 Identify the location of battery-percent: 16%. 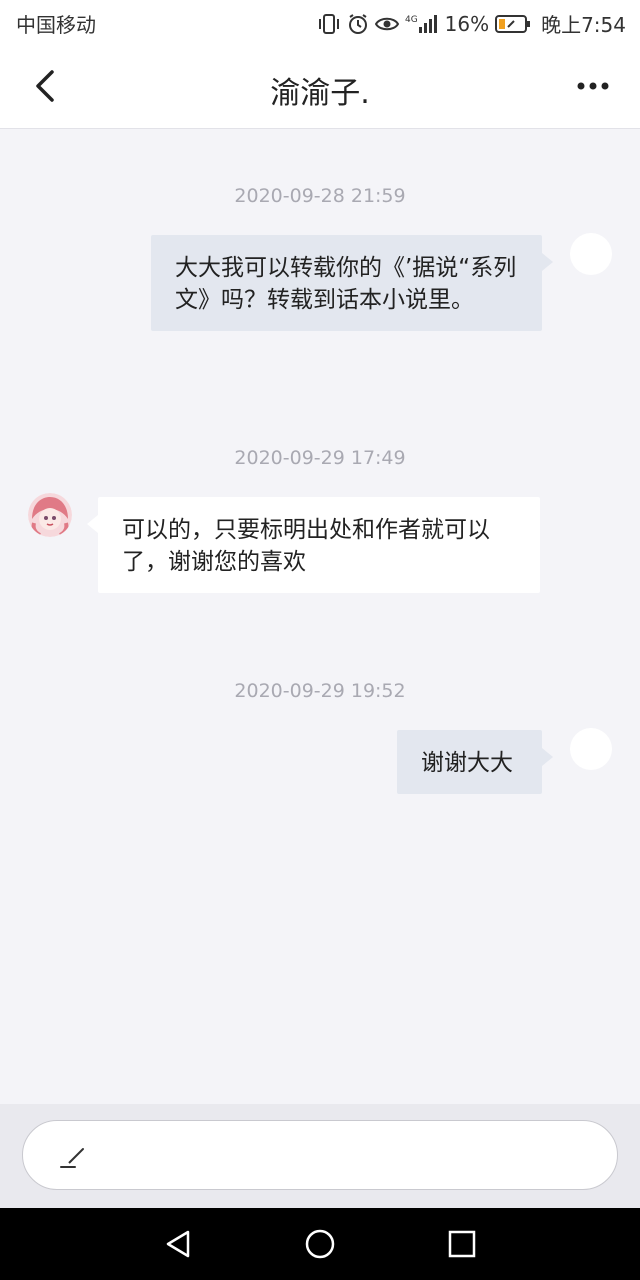
(467, 23).